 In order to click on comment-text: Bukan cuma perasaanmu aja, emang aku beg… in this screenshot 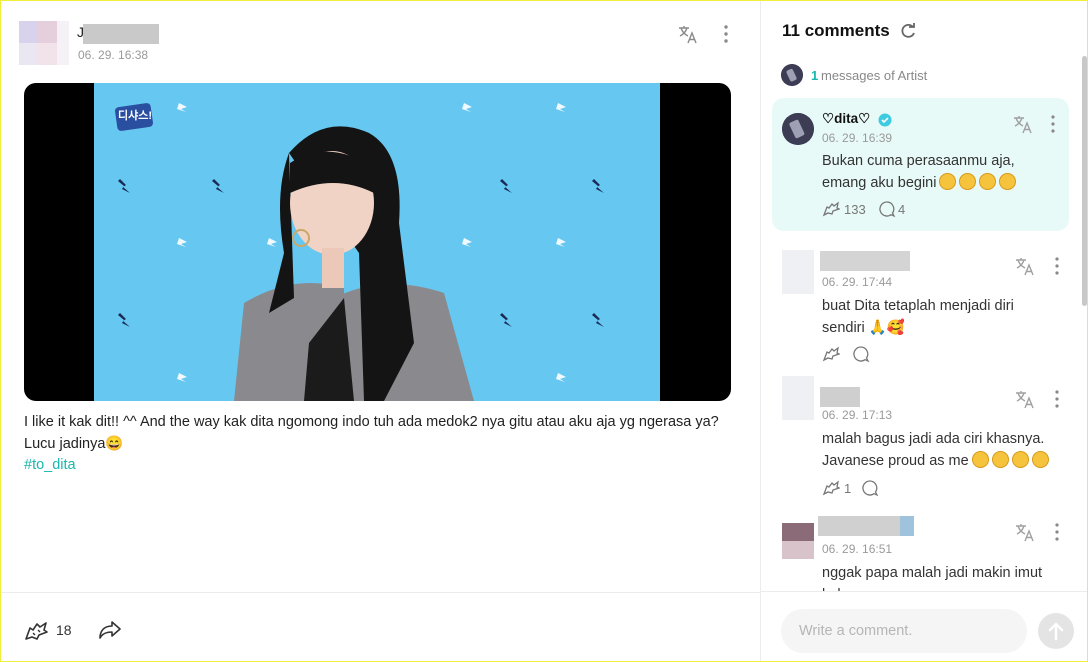, I will do `click(919, 172)`.